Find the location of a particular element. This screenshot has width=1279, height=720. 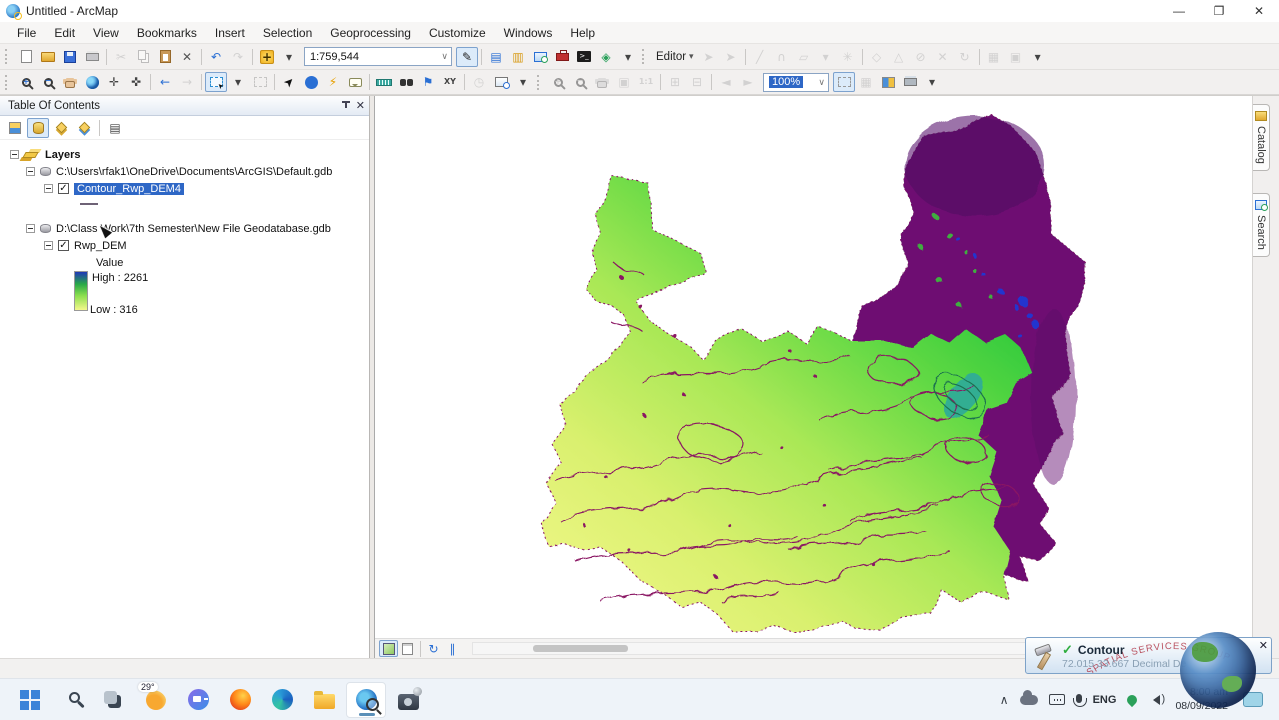

data-frame-label: Layers is located at coordinates (62, 155).